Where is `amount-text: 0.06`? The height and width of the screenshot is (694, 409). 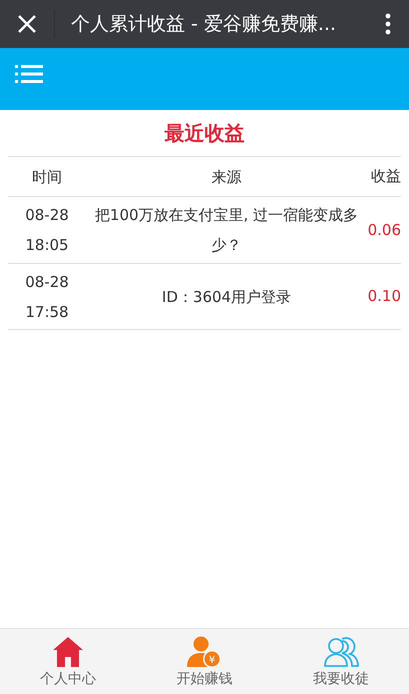 amount-text: 0.06 is located at coordinates (384, 229).